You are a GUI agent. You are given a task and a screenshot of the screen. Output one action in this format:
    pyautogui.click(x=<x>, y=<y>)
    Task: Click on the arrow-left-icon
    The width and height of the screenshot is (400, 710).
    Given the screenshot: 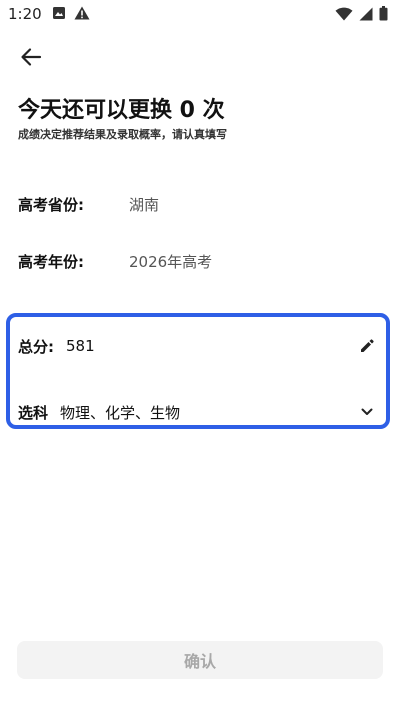 What is the action you would take?
    pyautogui.click(x=31, y=59)
    